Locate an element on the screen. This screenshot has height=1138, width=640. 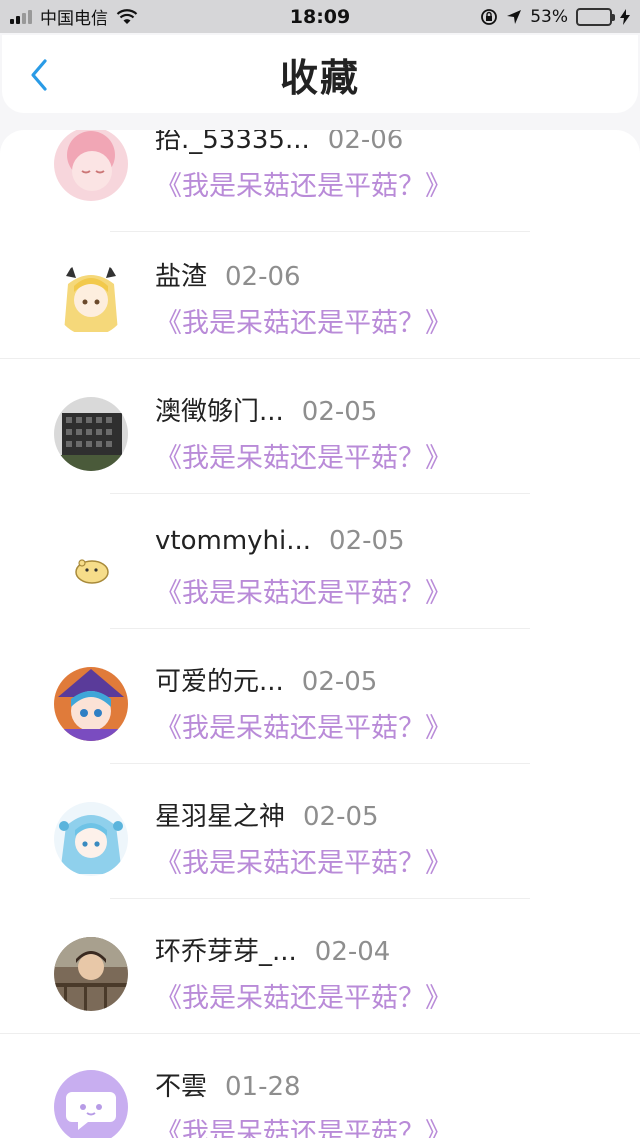
item-header: 盐渣 02-06 is located at coordinates (228, 274).